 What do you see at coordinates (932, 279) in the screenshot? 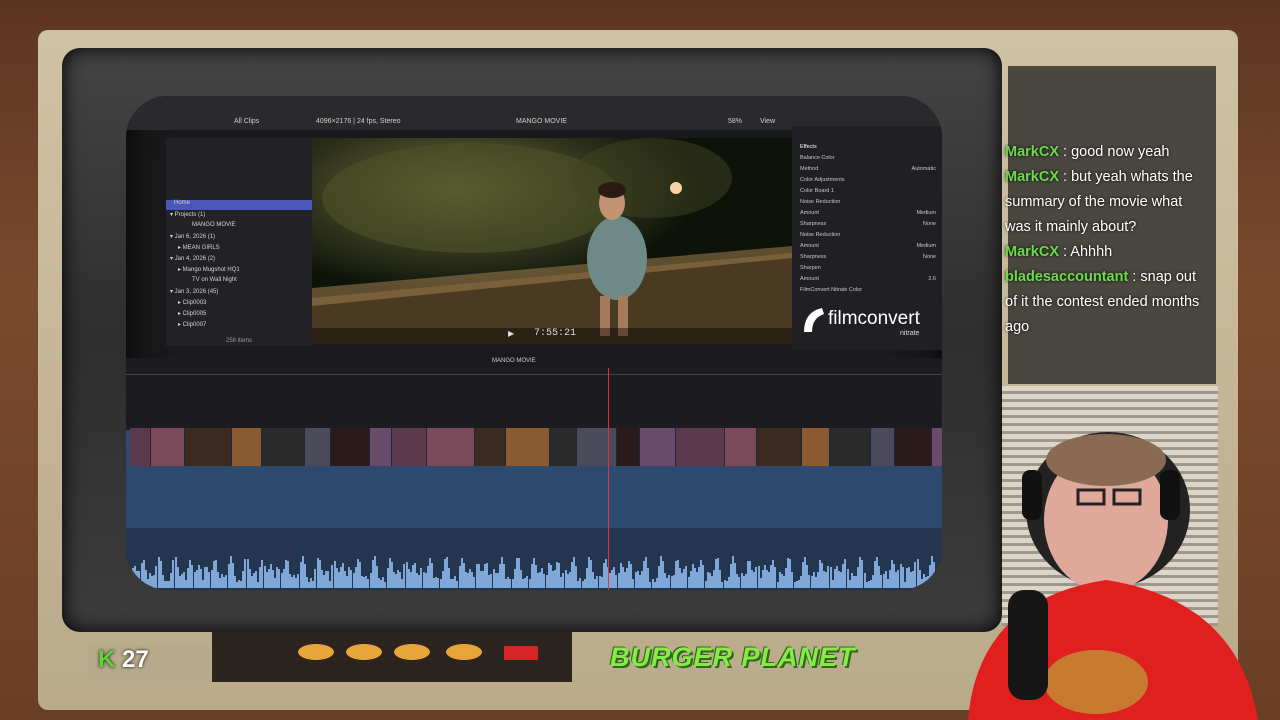
I see `inspector-value: 2.6` at bounding box center [932, 279].